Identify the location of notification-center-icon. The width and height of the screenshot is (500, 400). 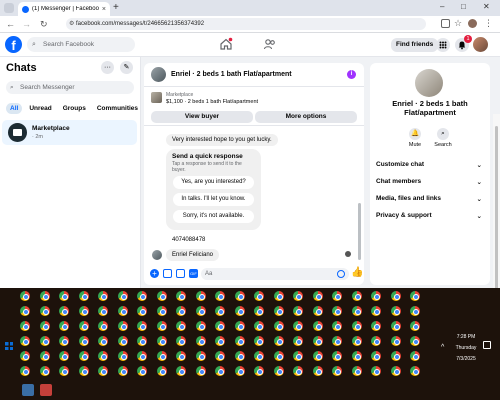
(487, 345).